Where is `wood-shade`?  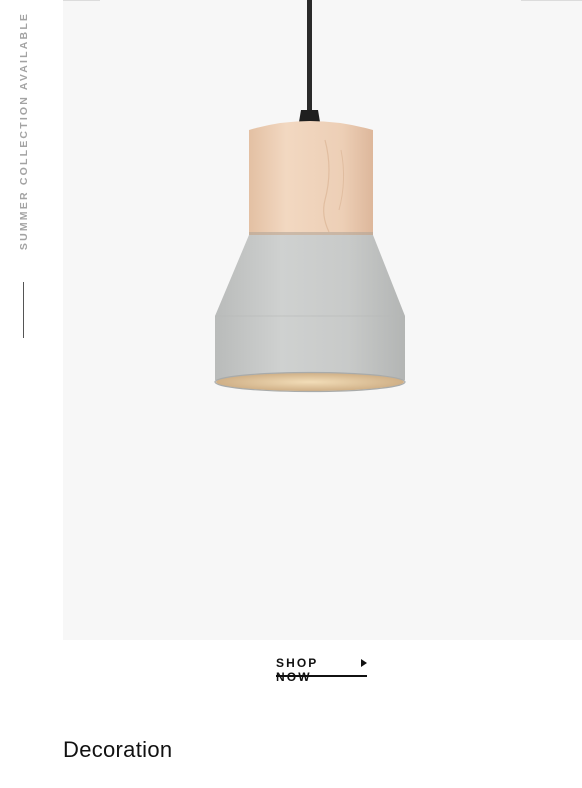 wood-shade is located at coordinates (311, 178).